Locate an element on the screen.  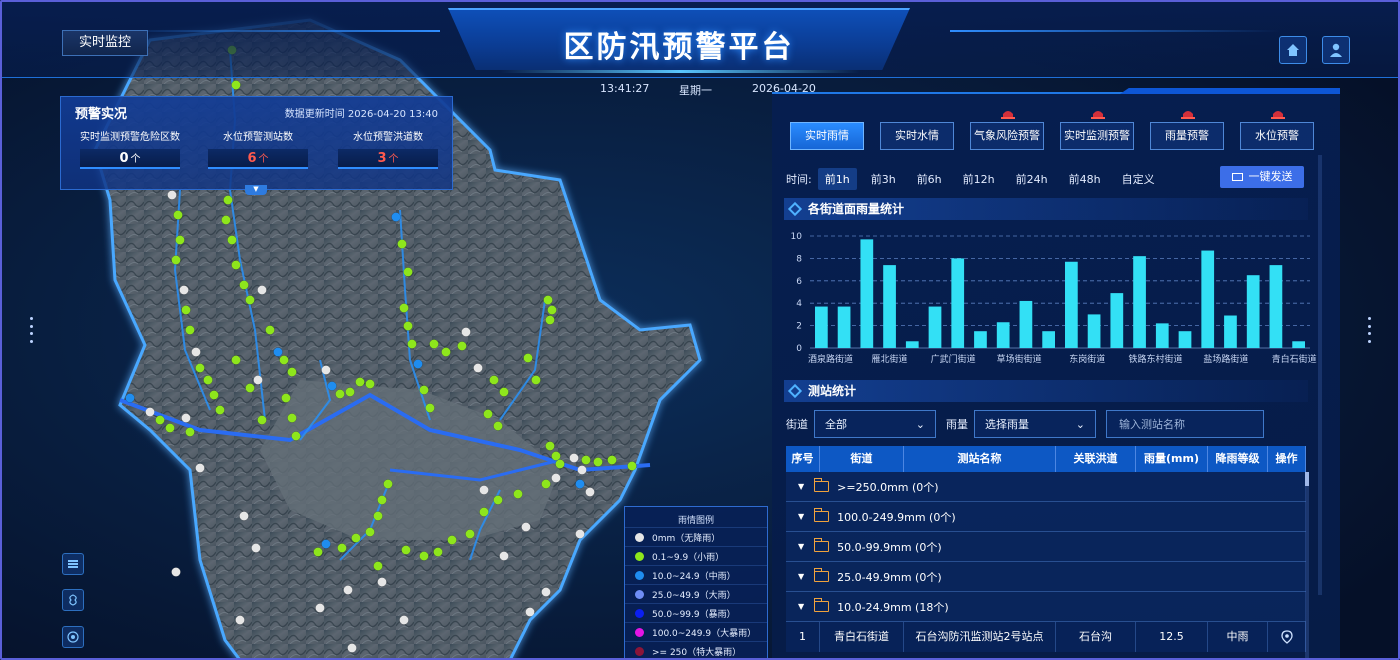
typhoon-icon is located at coordinates (73, 600).